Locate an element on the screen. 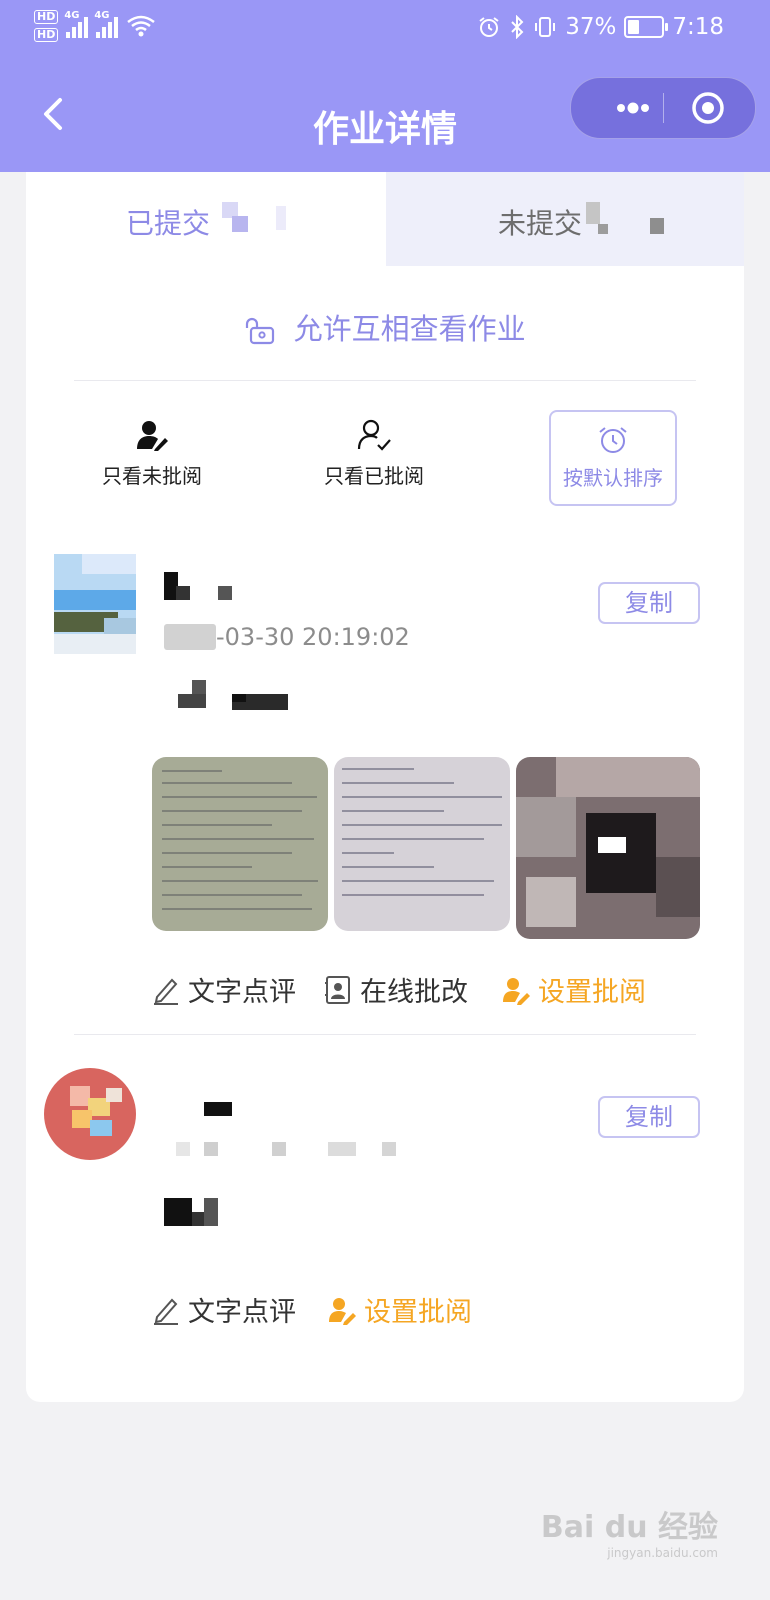 This screenshot has width=770, height=1600. tab-label: 已提交 is located at coordinates (168, 223).